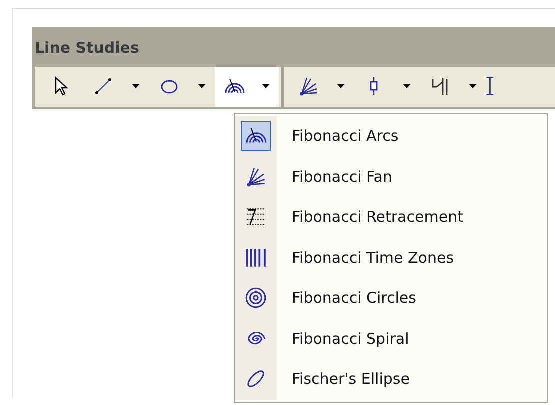  I want to click on bracket-icon, so click(490, 86).